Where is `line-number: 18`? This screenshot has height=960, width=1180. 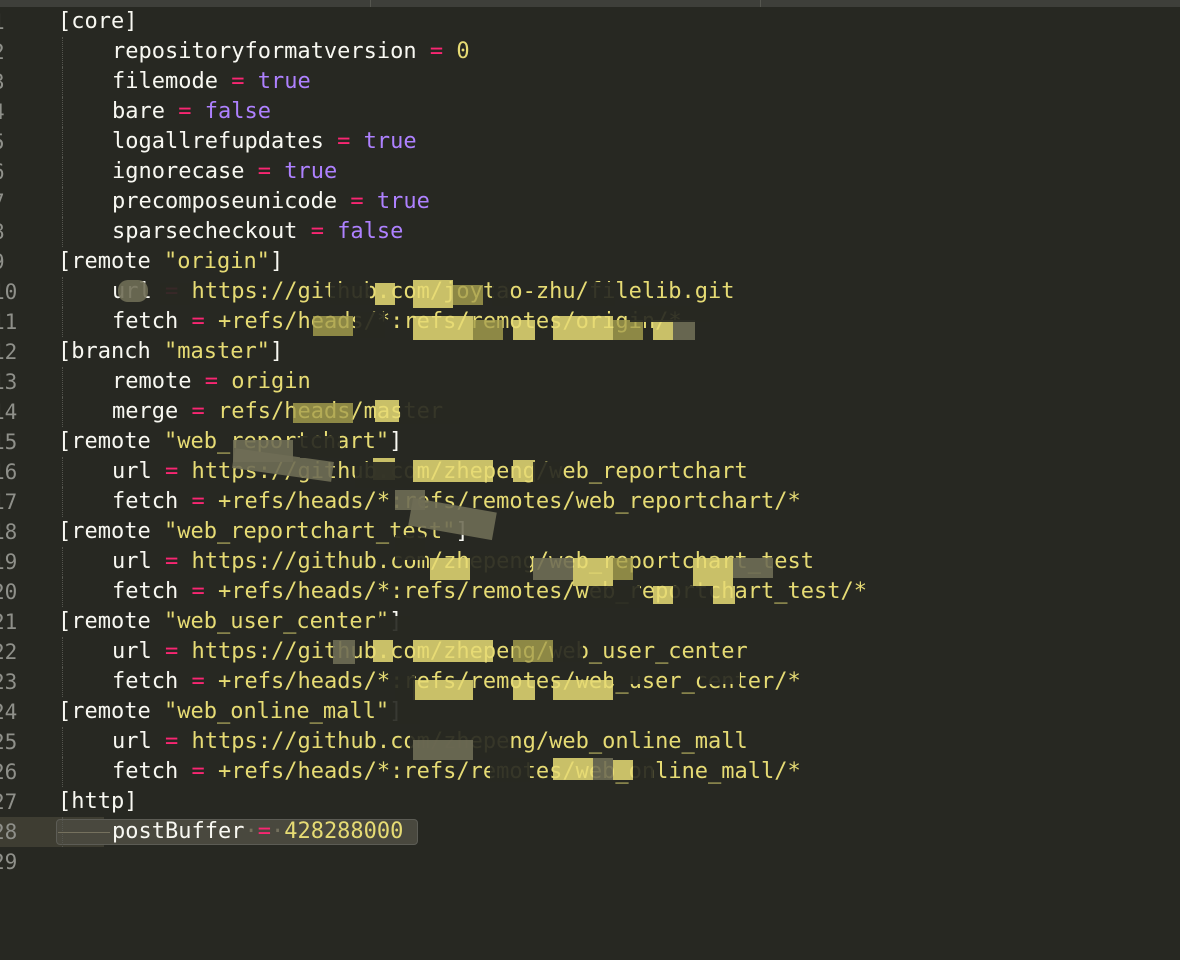
line-number: 18 is located at coordinates (9, 532).